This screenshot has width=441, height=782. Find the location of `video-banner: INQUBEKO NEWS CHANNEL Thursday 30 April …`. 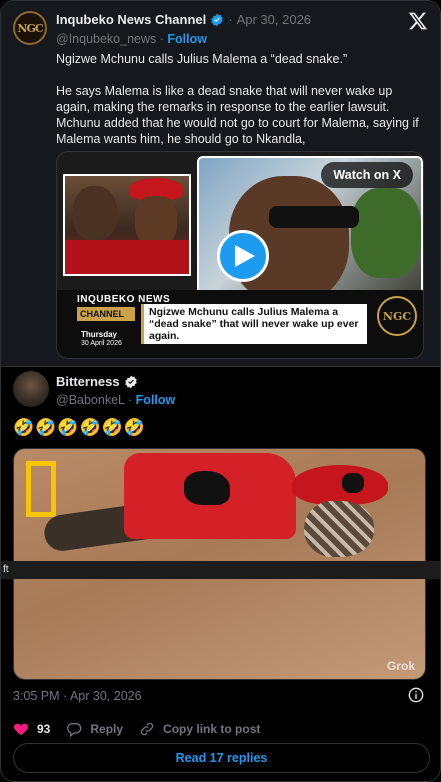

video-banner: INQUBEKO NEWS CHANNEL Thursday 30 April … is located at coordinates (240, 324).